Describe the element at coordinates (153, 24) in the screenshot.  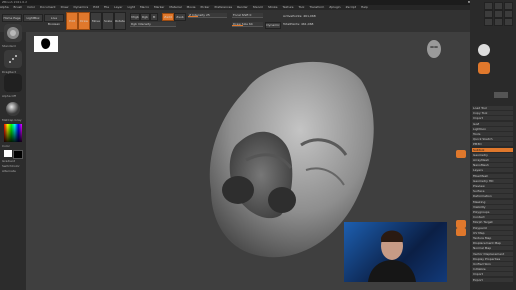
I see `rgb-intensity-slider: Rgb Intensity` at that location.